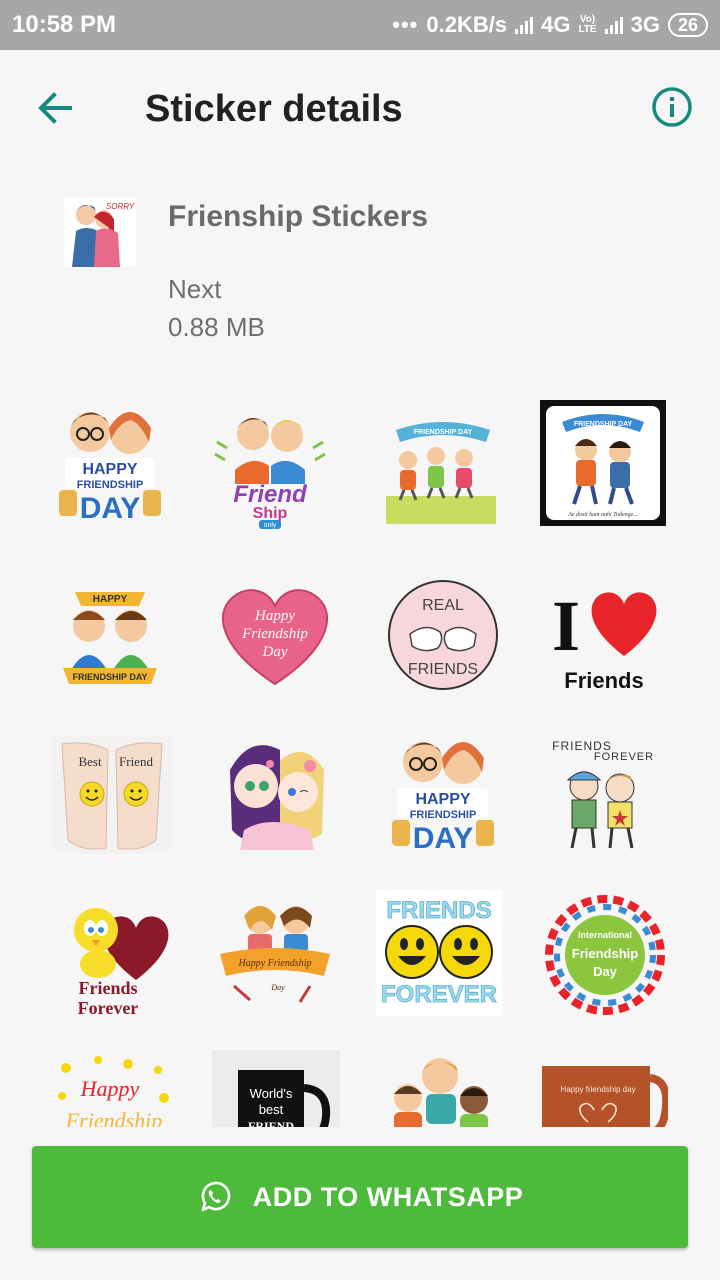 This screenshot has height=1280, width=720. Describe the element at coordinates (687, 25) in the screenshot. I see `battery-icon: 26` at that location.